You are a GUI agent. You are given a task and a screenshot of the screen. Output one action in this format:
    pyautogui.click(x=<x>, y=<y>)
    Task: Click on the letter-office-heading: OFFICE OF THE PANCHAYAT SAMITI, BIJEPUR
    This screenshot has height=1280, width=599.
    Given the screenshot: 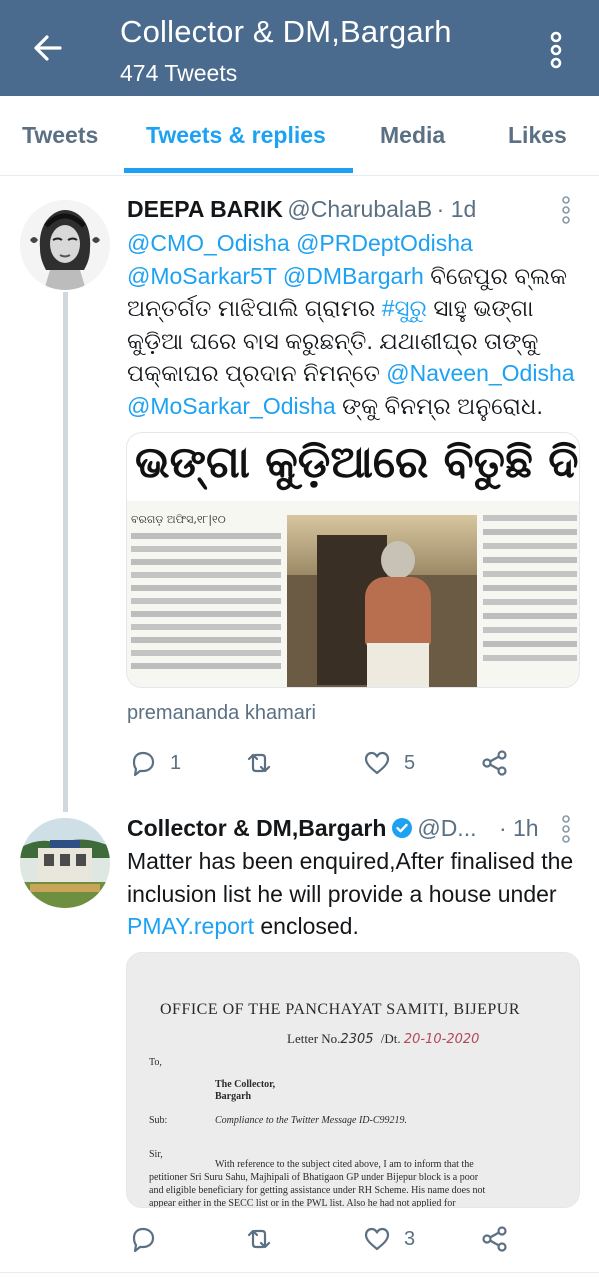 What is the action you would take?
    pyautogui.click(x=340, y=1009)
    